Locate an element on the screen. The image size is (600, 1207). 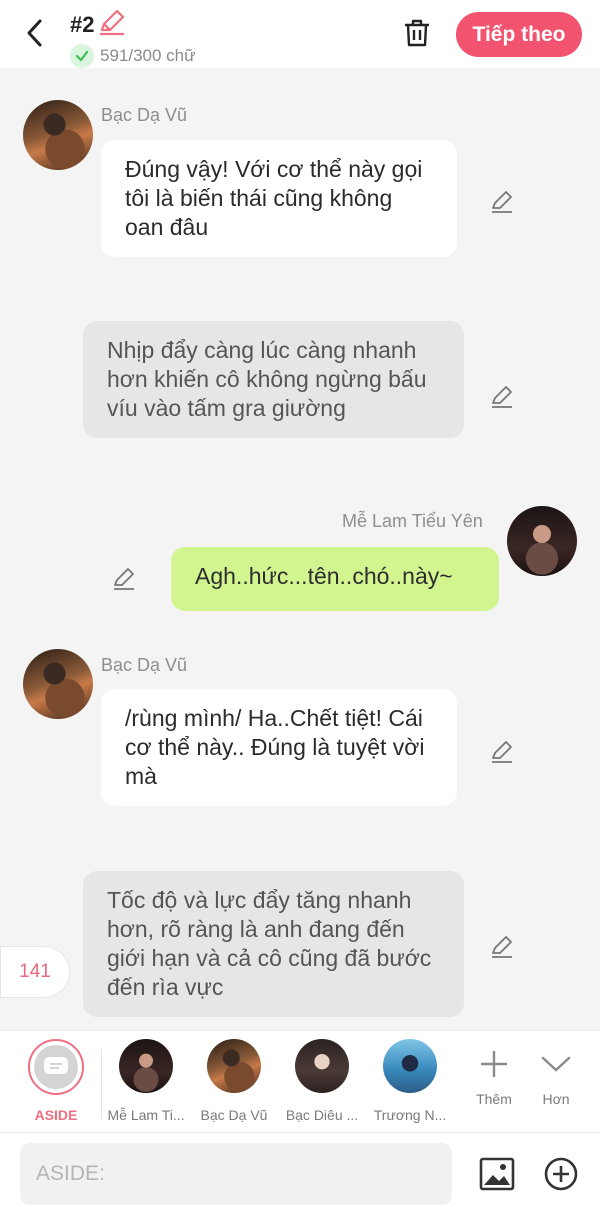
character-aside: ASIDE is located at coordinates (56, 1081).